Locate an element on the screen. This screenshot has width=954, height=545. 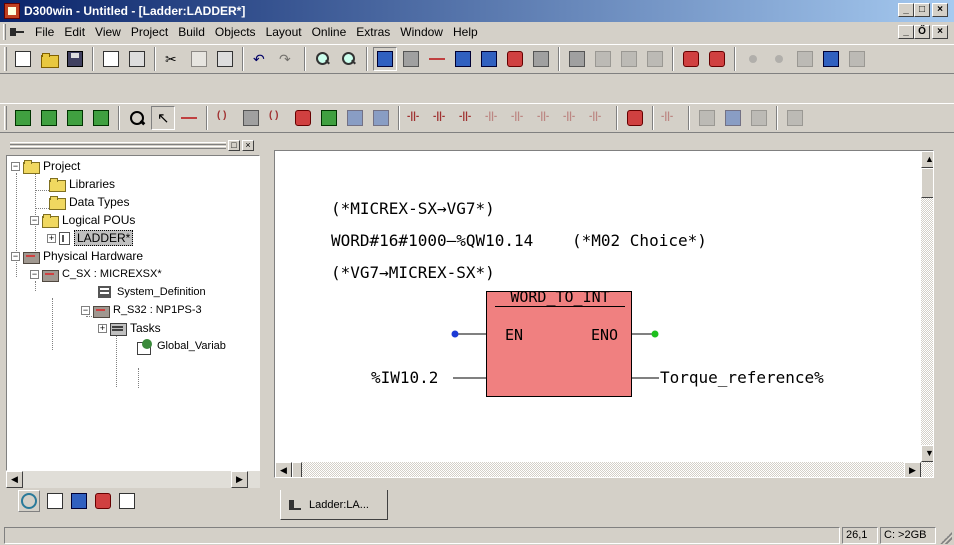
monitor-icon is located at coordinates (603, 59).